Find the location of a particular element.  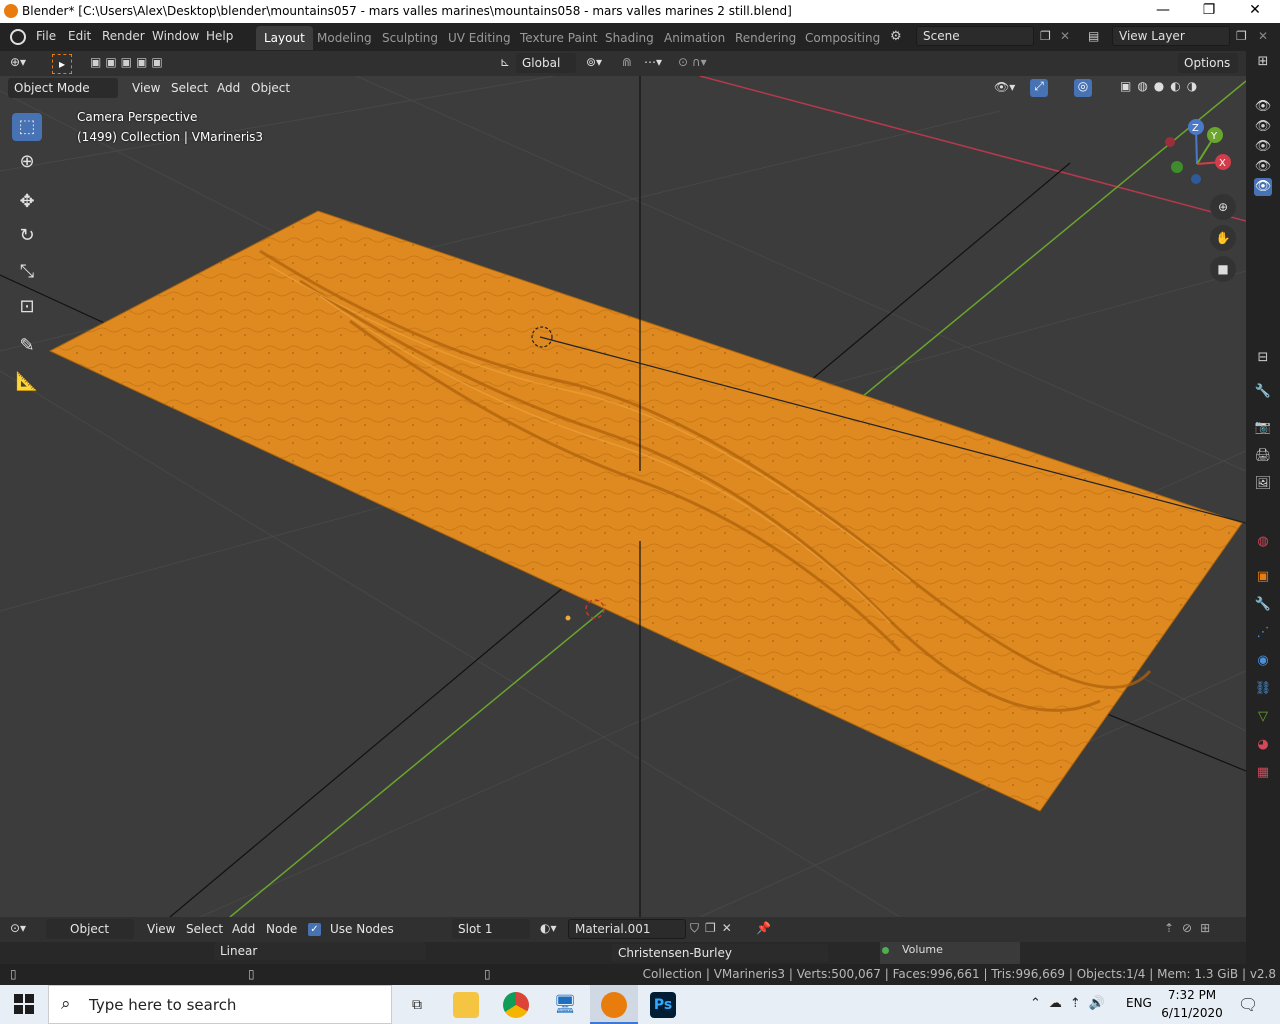

measure-tool-icon: 📐 is located at coordinates (27, 382).